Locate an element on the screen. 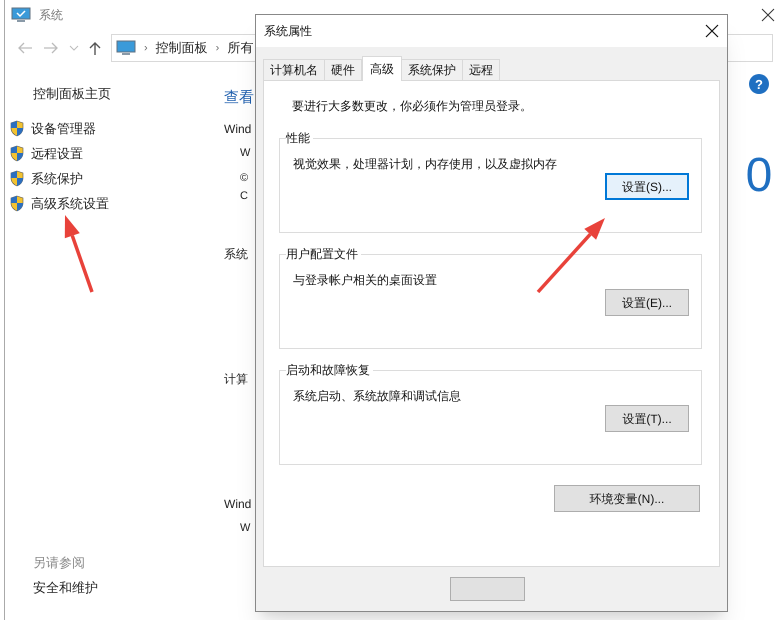 This screenshot has width=783, height=620. section-heading: 另请参阅 is located at coordinates (59, 563).